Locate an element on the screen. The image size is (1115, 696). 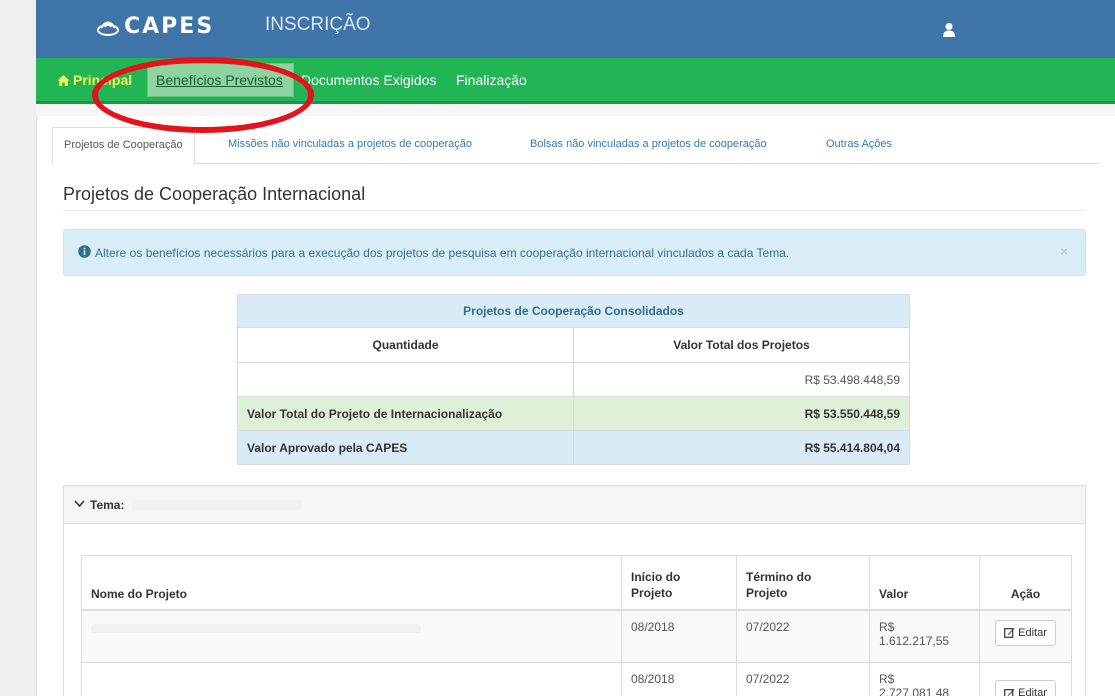
capes-logo-icon is located at coordinates (108, 28).